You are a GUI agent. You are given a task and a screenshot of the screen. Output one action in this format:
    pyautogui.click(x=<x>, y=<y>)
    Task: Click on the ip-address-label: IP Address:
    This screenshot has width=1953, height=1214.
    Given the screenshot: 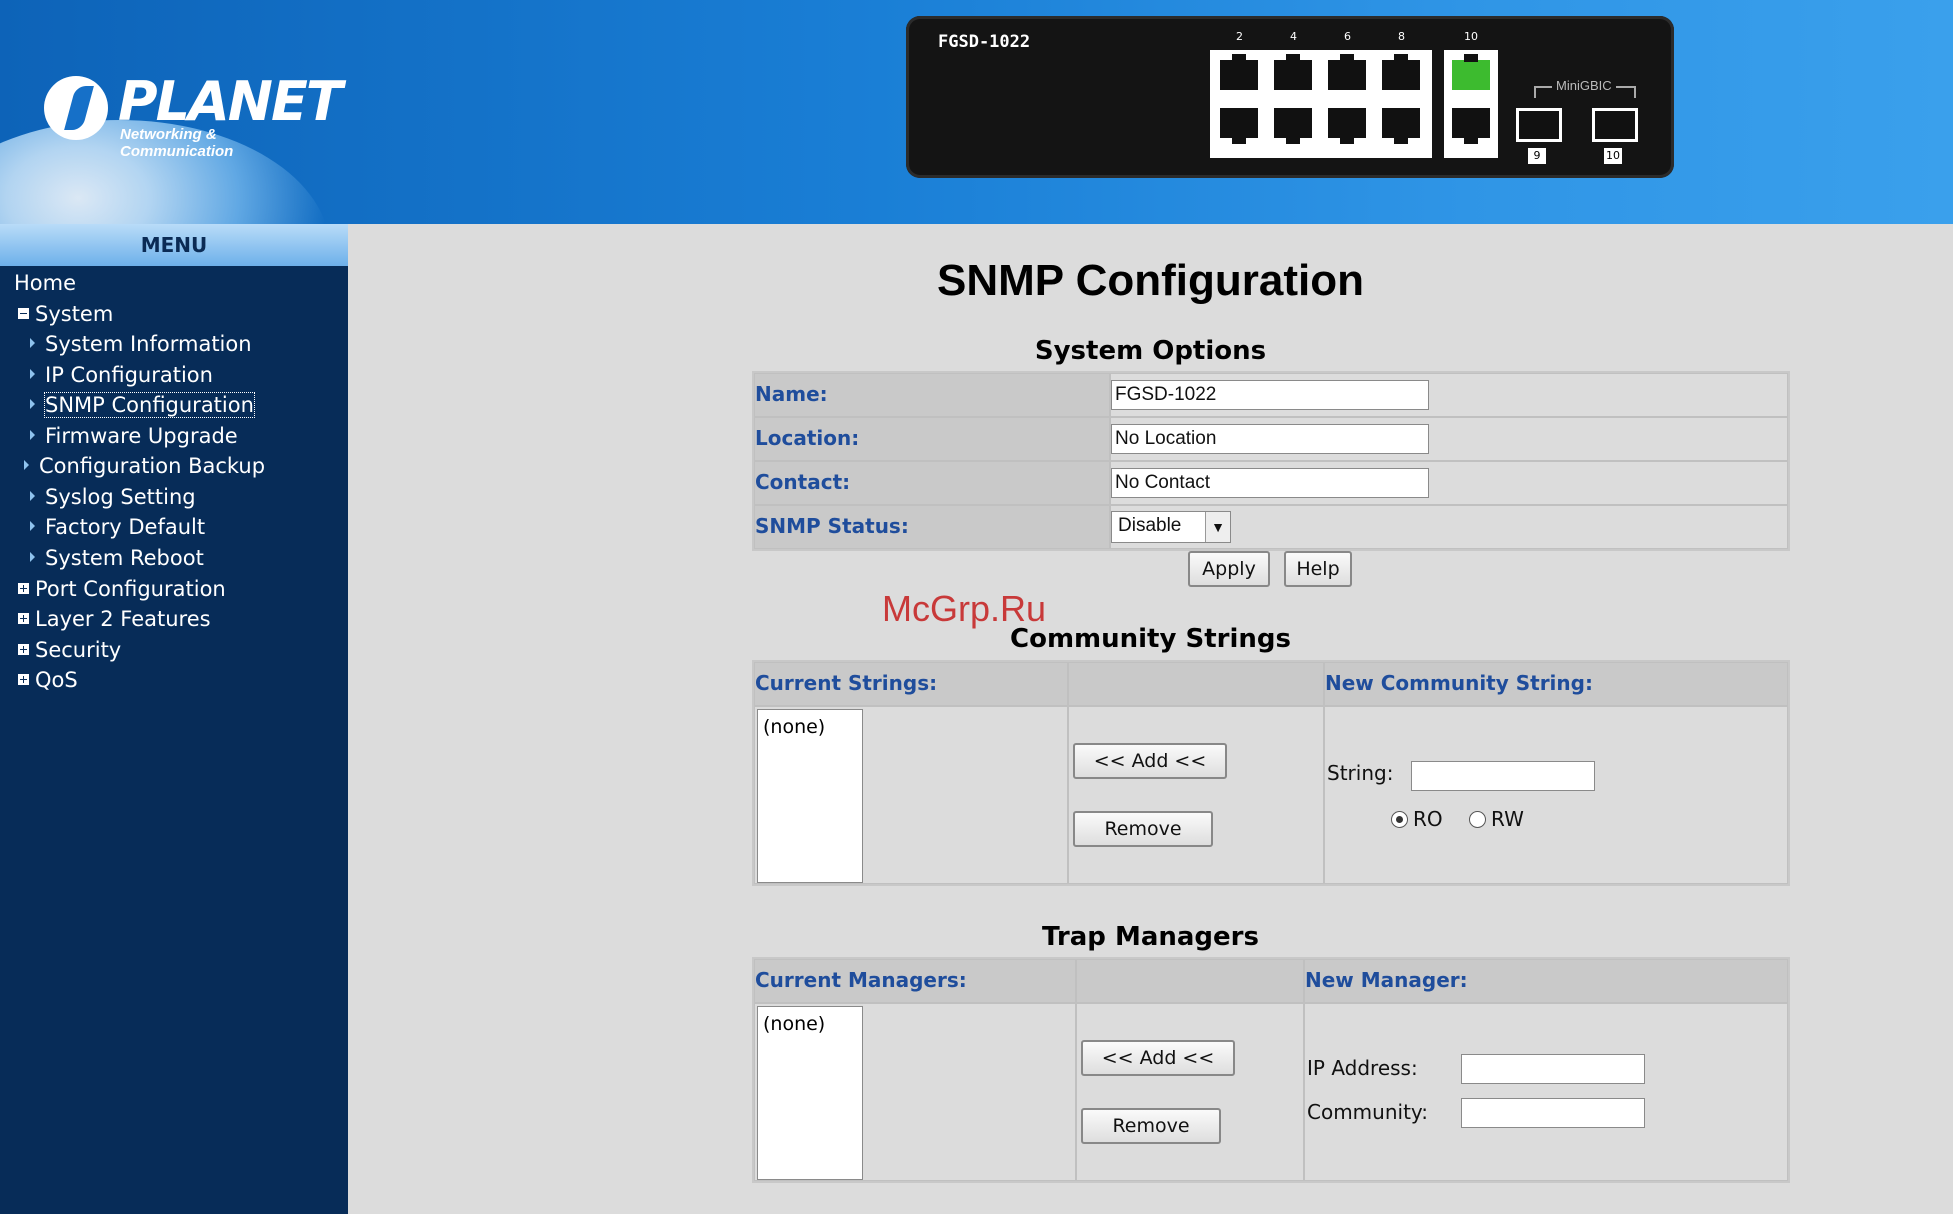 What is the action you would take?
    pyautogui.click(x=1362, y=1068)
    